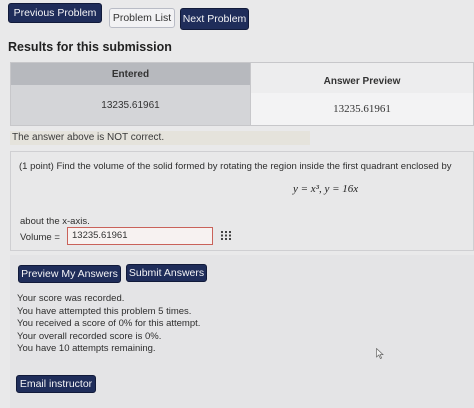 The width and height of the screenshot is (474, 408). Describe the element at coordinates (131, 74) in the screenshot. I see `entered-column-header: Entered` at that location.